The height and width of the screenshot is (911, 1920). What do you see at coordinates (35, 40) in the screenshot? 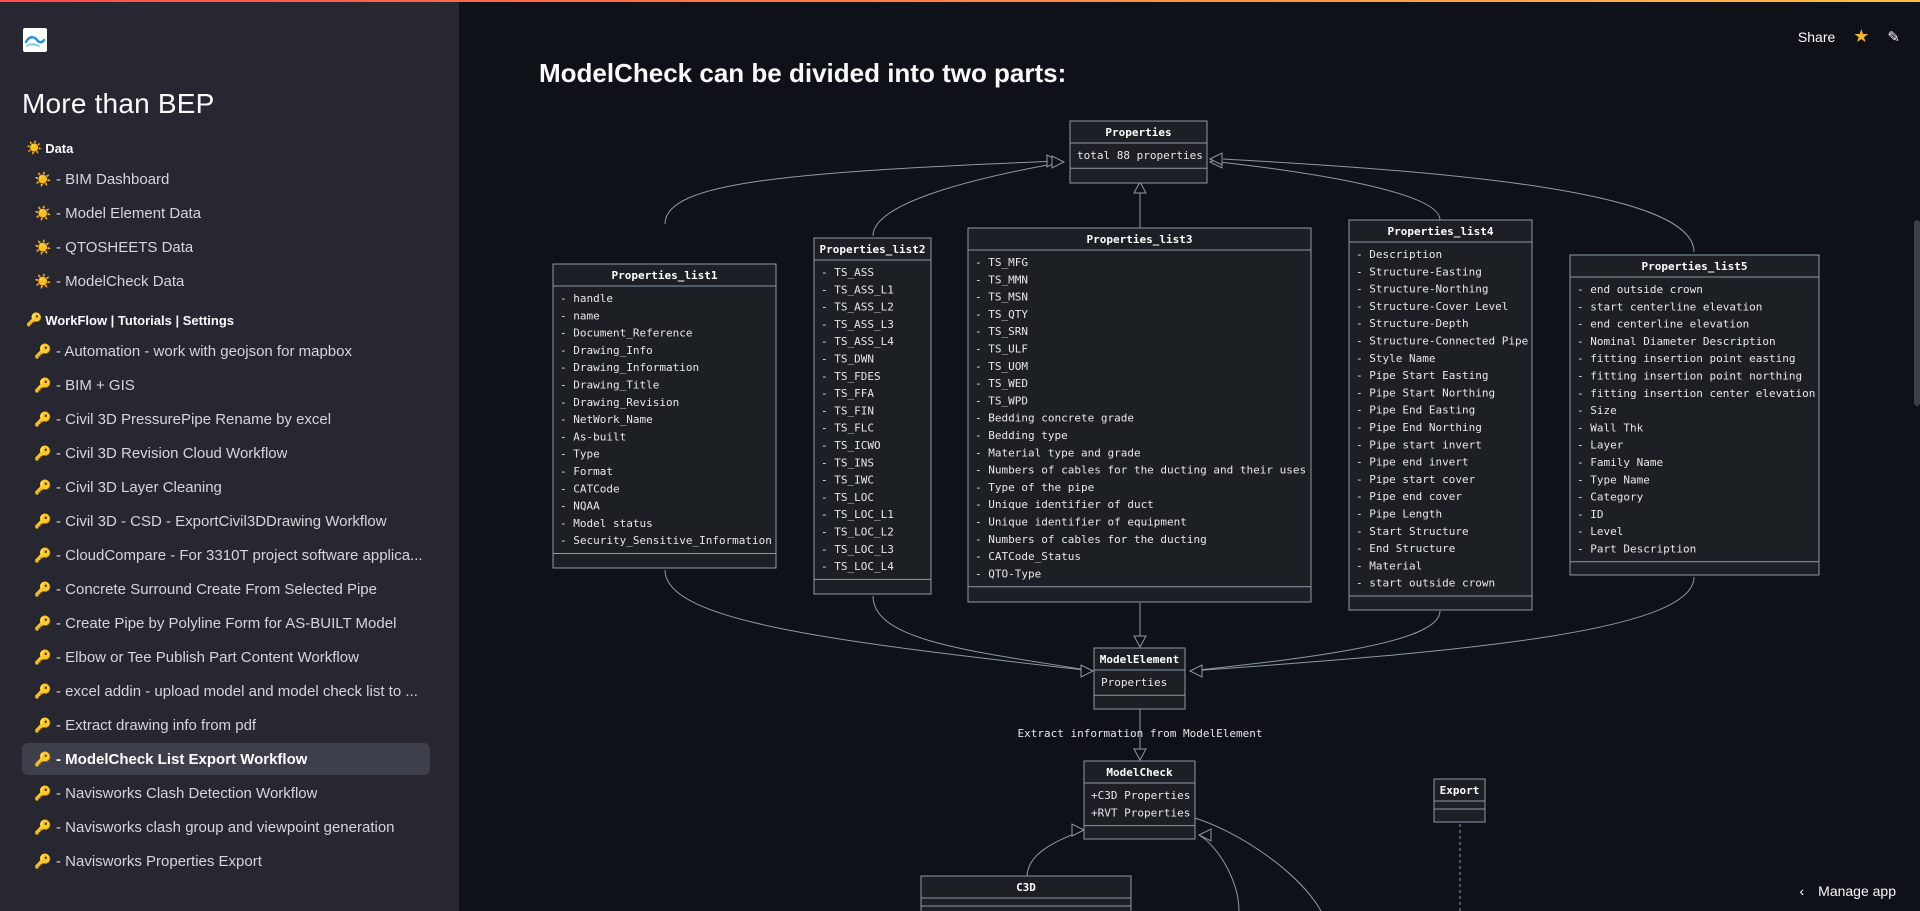
I see `app-logo-icon` at bounding box center [35, 40].